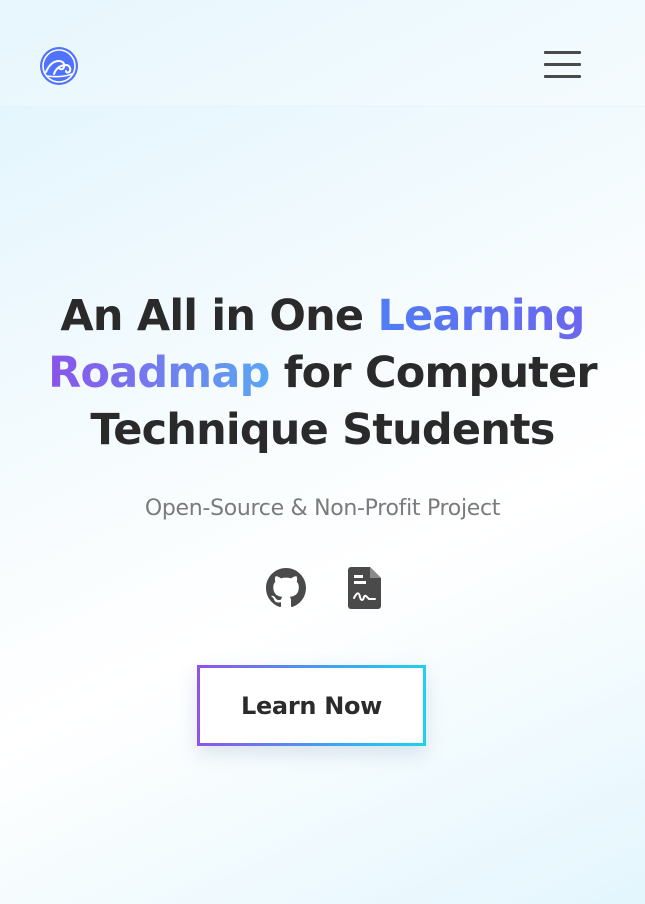 This screenshot has height=904, width=645. I want to click on learn-now-button: Learn Now, so click(311, 705).